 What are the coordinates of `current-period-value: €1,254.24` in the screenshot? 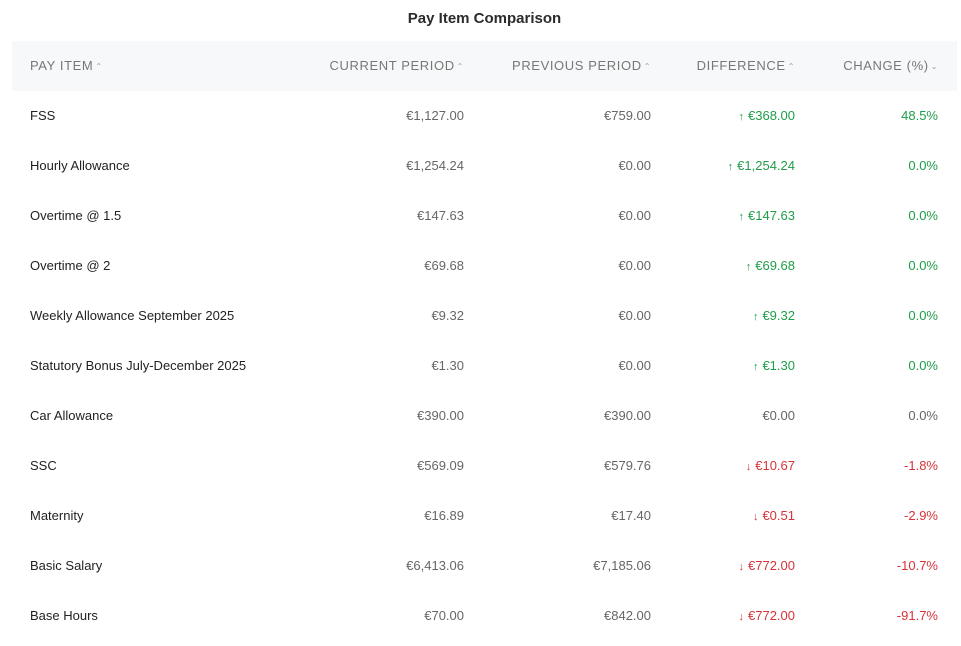 It's located at (435, 165).